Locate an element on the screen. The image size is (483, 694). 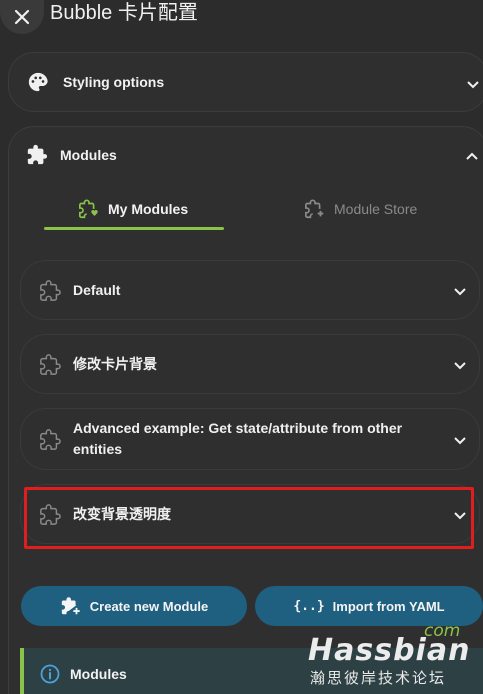
module-item-default: Default is located at coordinates (250, 290).